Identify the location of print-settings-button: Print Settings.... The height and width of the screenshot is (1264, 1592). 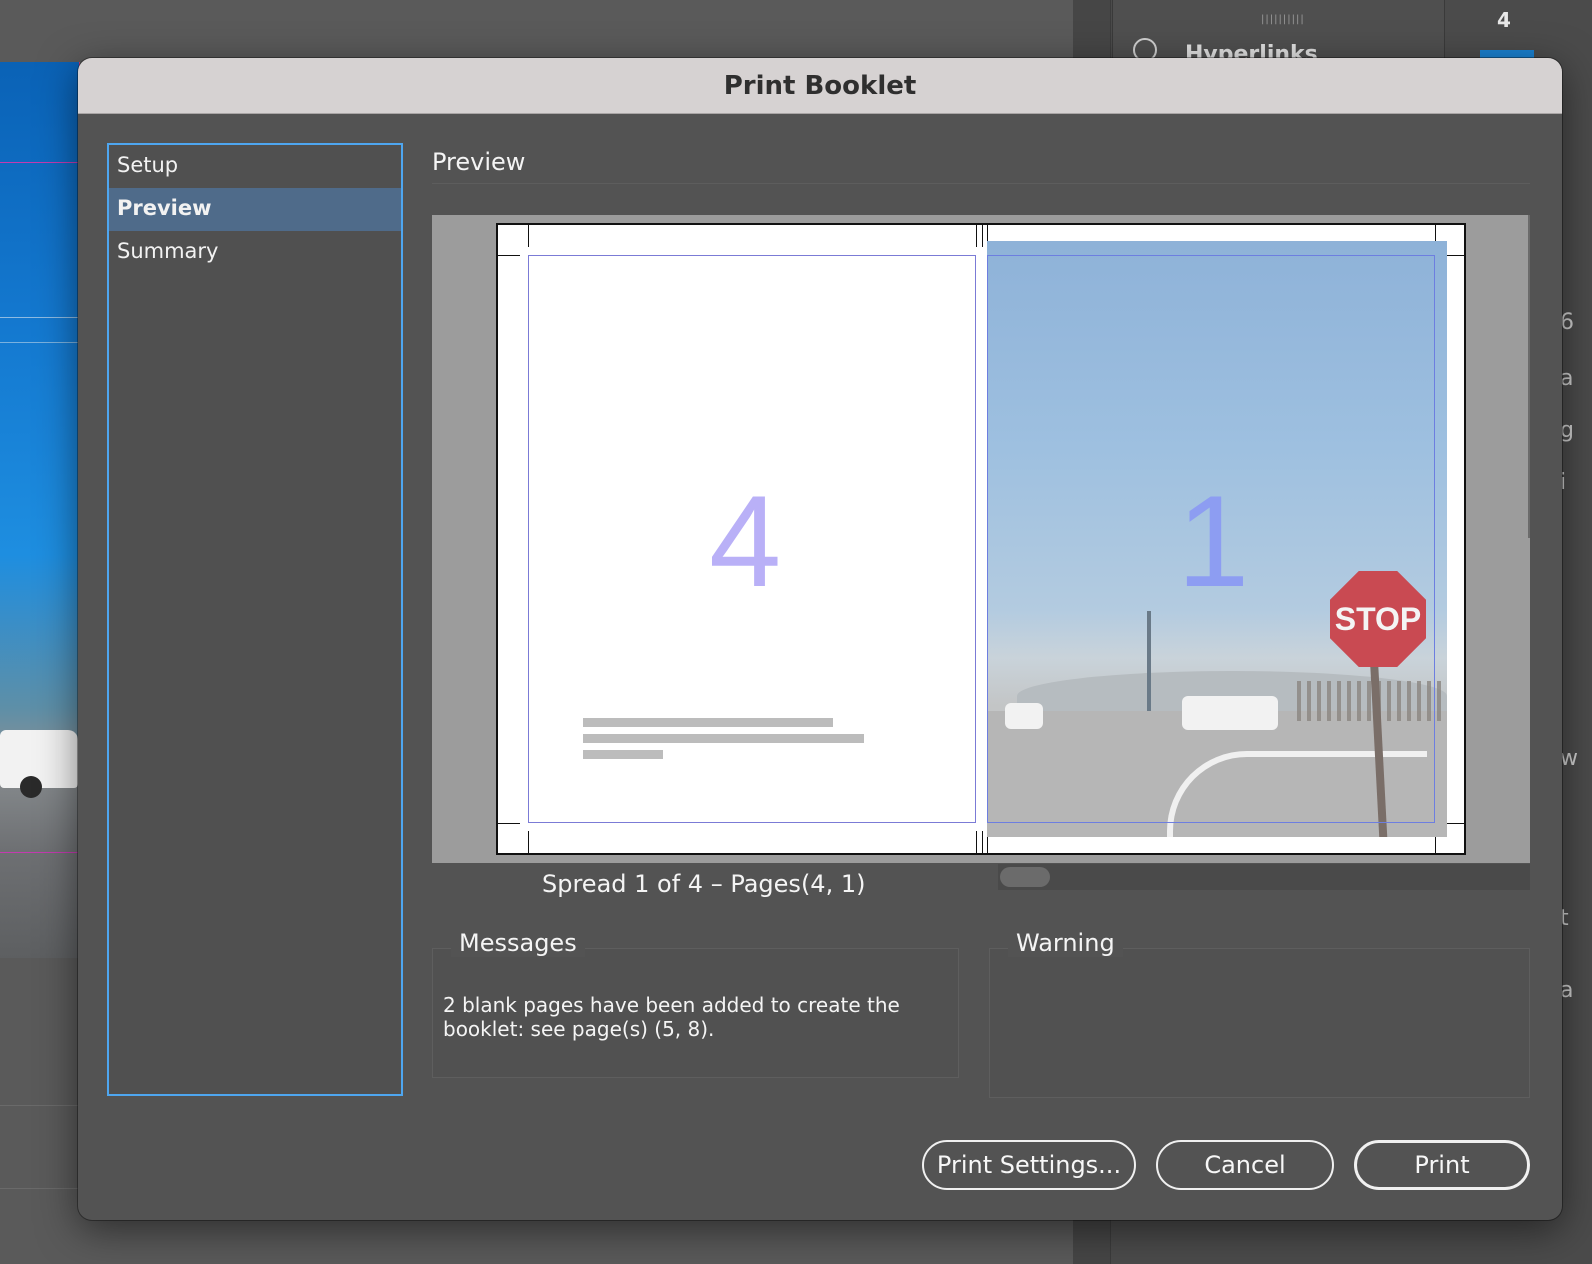
(1029, 1165).